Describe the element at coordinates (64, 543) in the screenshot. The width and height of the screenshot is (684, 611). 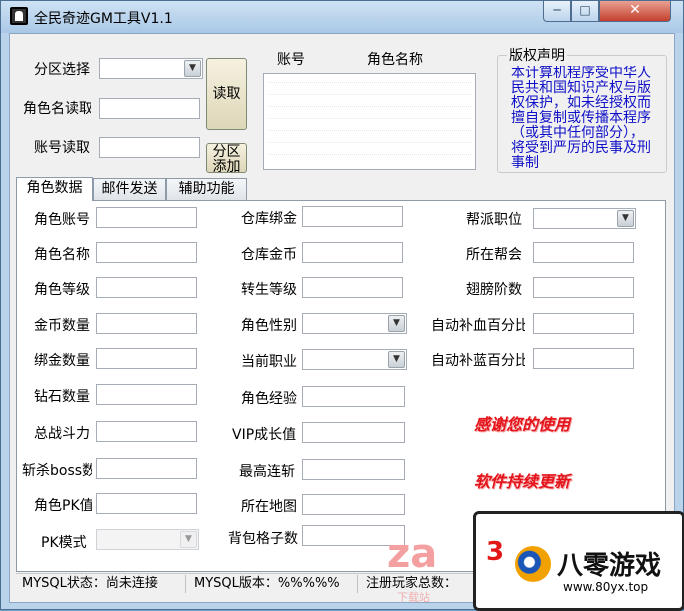
I see `field-label: PK模式` at that location.